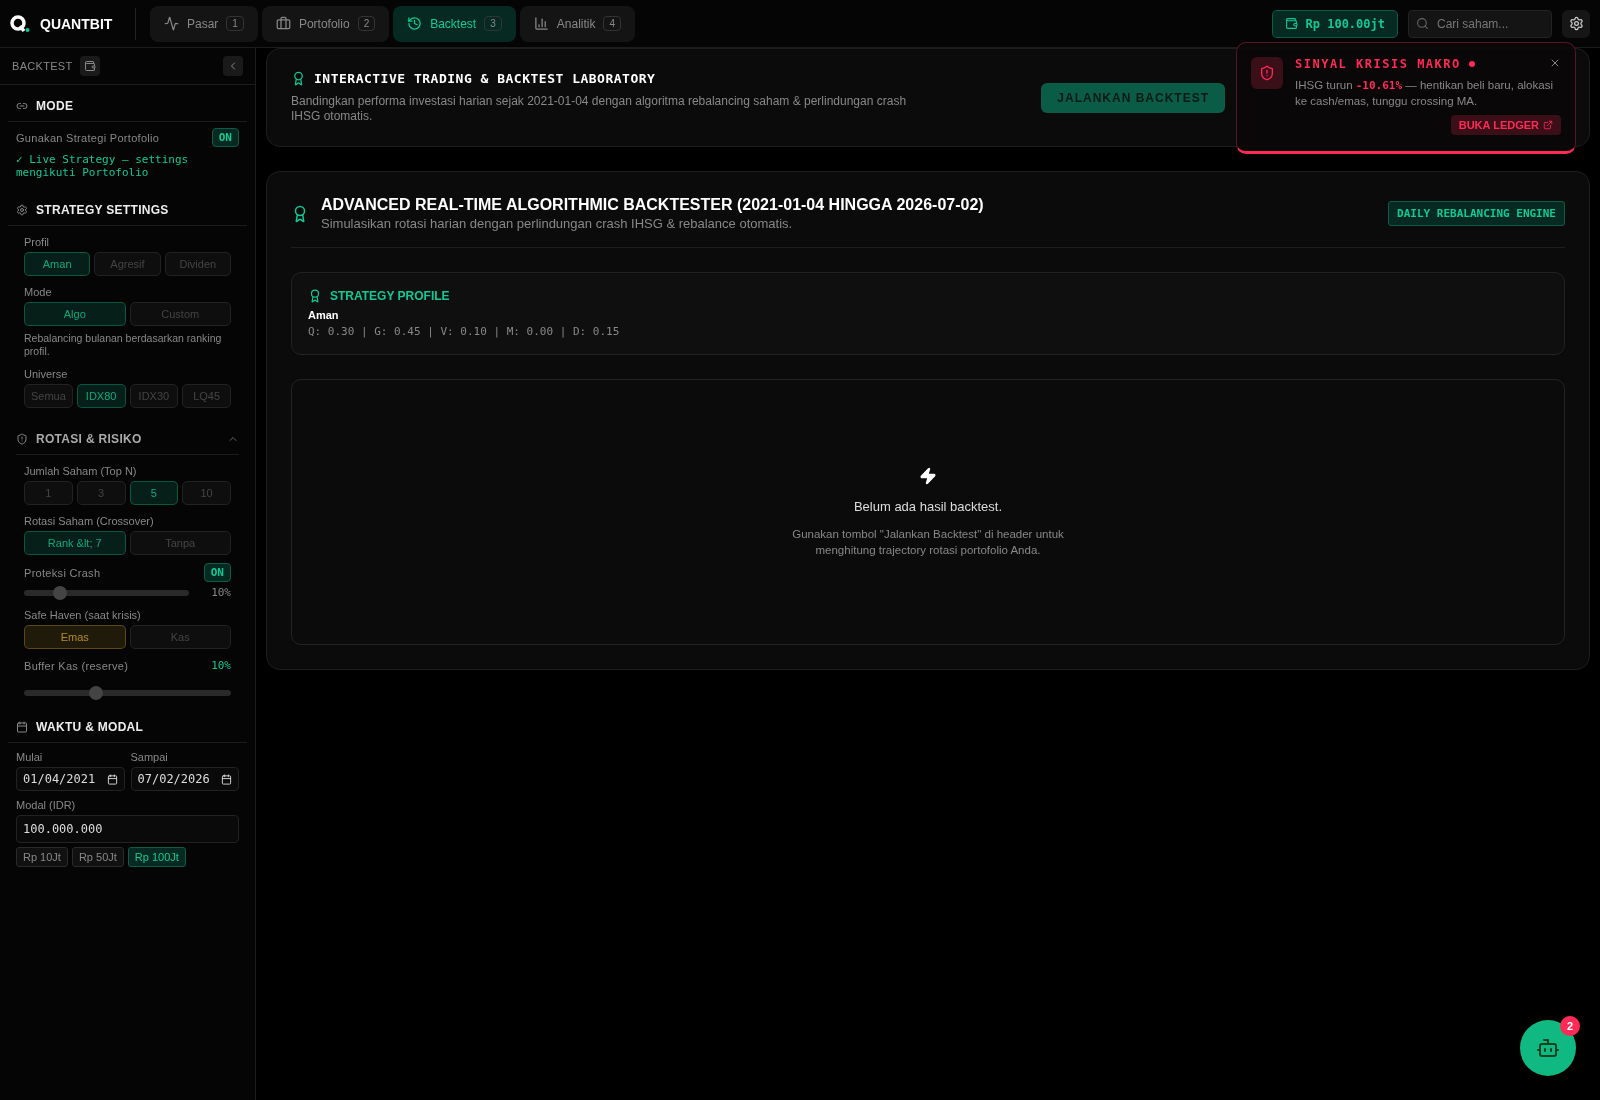  I want to click on pulse-icon, so click(171, 23).